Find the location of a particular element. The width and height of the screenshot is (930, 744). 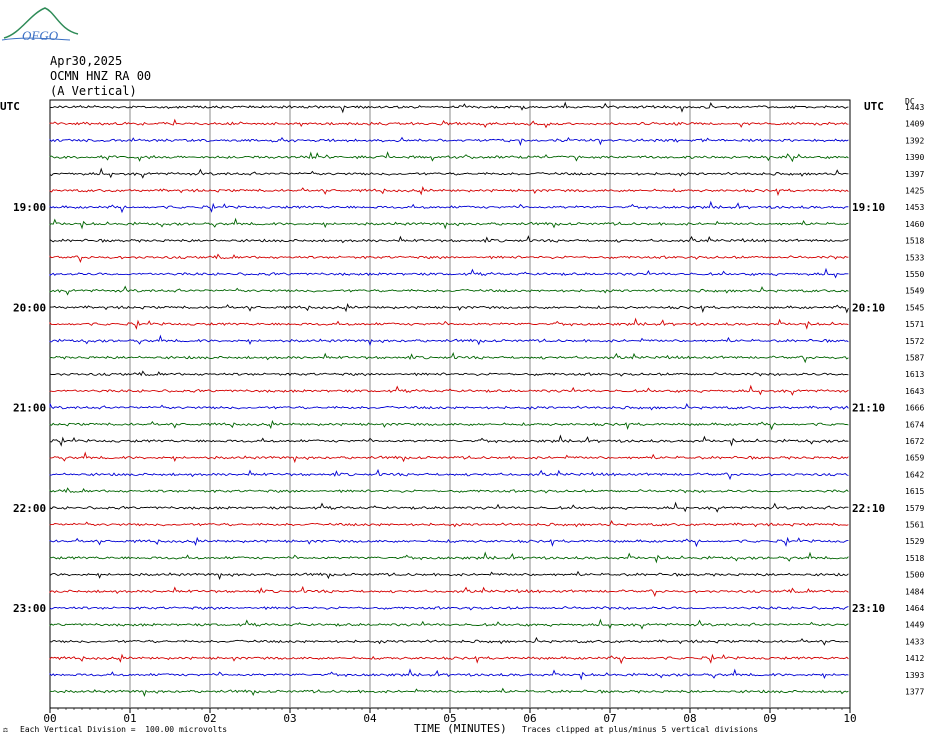

dc-offset-label: 1412 is located at coordinates (914, 658).